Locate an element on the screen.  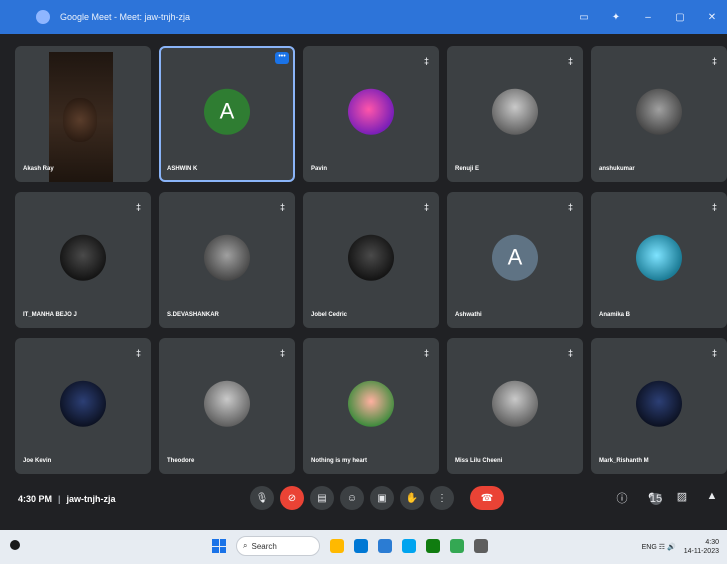
more-options-icon: ••• is located at coordinates (282, 58).